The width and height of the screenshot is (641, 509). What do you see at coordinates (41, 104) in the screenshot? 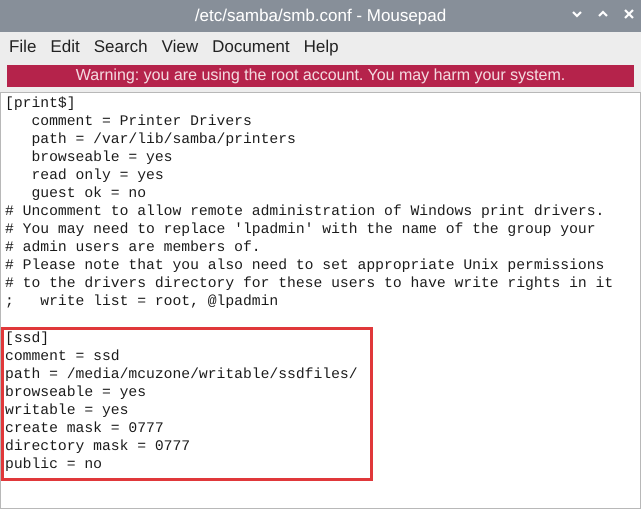
I see `code-line: [print$]` at bounding box center [41, 104].